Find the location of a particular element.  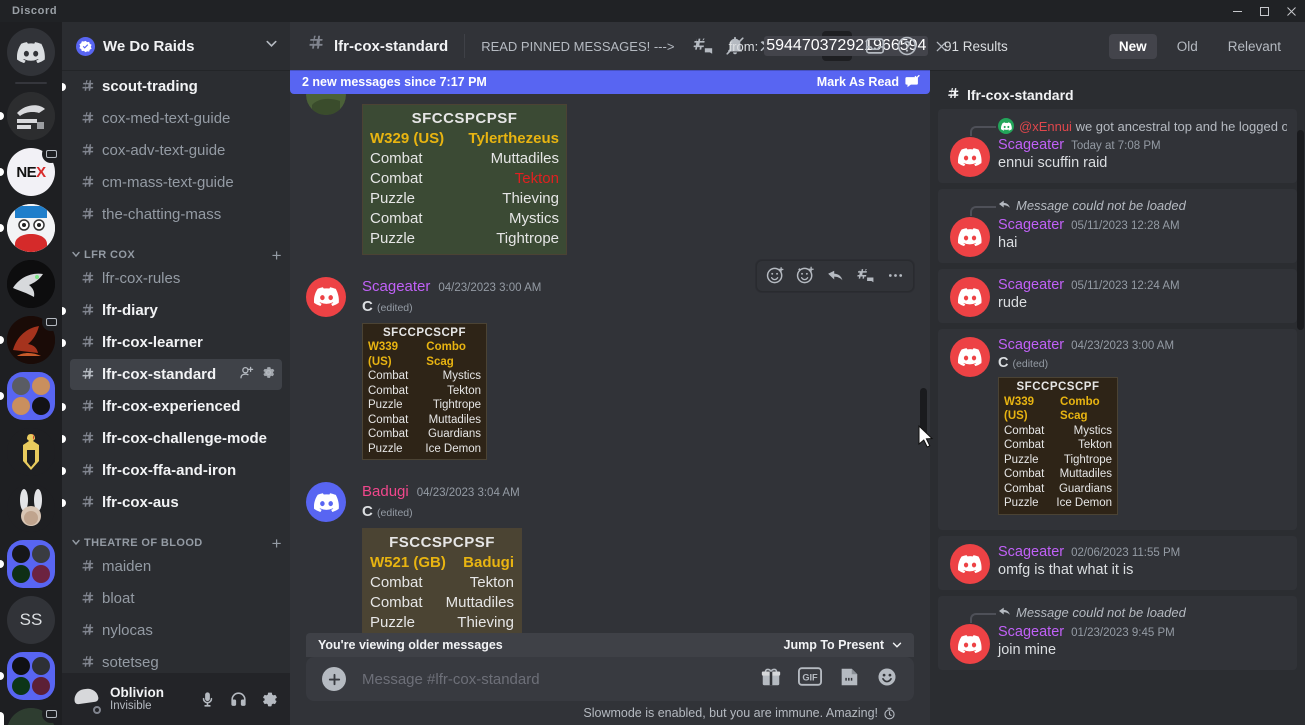

sidebar-channel-nylocas: nylocas is located at coordinates (176, 630).